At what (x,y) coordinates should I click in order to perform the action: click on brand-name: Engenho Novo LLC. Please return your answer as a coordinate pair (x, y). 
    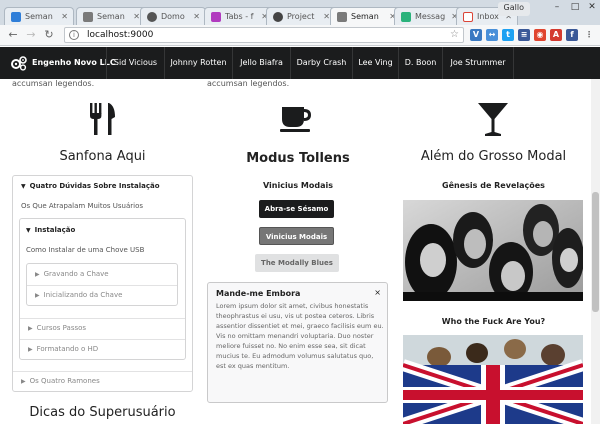
    Looking at the image, I should click on (74, 62).